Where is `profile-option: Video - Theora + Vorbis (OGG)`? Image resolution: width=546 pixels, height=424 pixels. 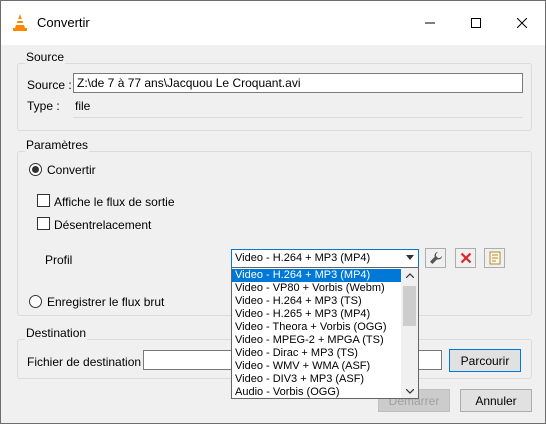 profile-option: Video - Theora + Vorbis (OGG) is located at coordinates (317, 327).